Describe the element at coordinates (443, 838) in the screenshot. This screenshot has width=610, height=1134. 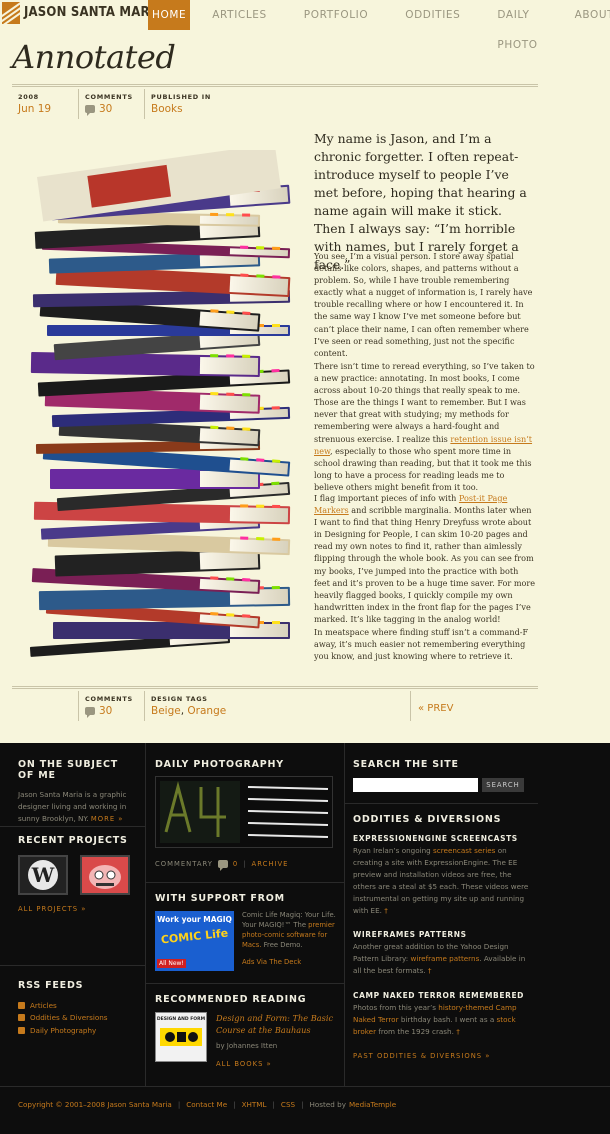
I see `oddity-title: EXPRESSIONENGINE SCREENCASTS` at that location.